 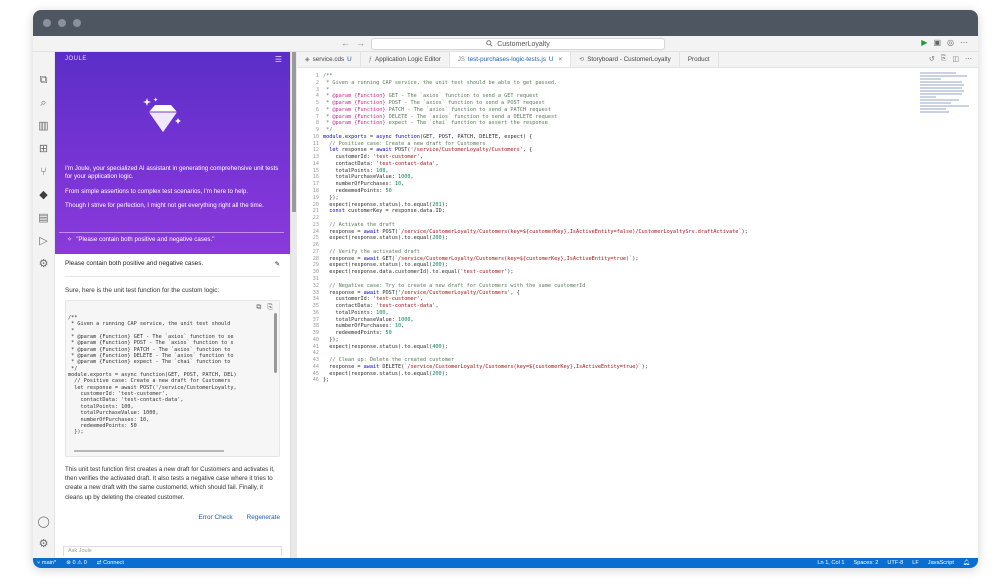 I want to click on line-number: 4, so click(x=317, y=96).